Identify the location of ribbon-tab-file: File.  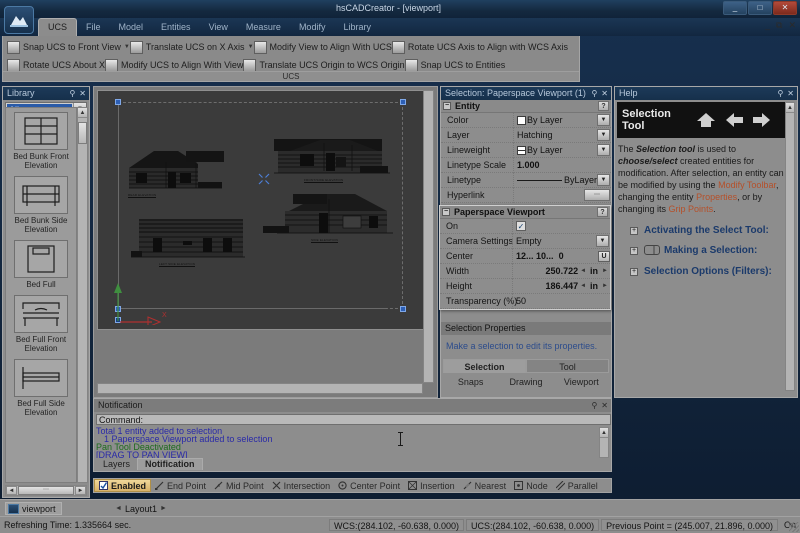
(93, 27).